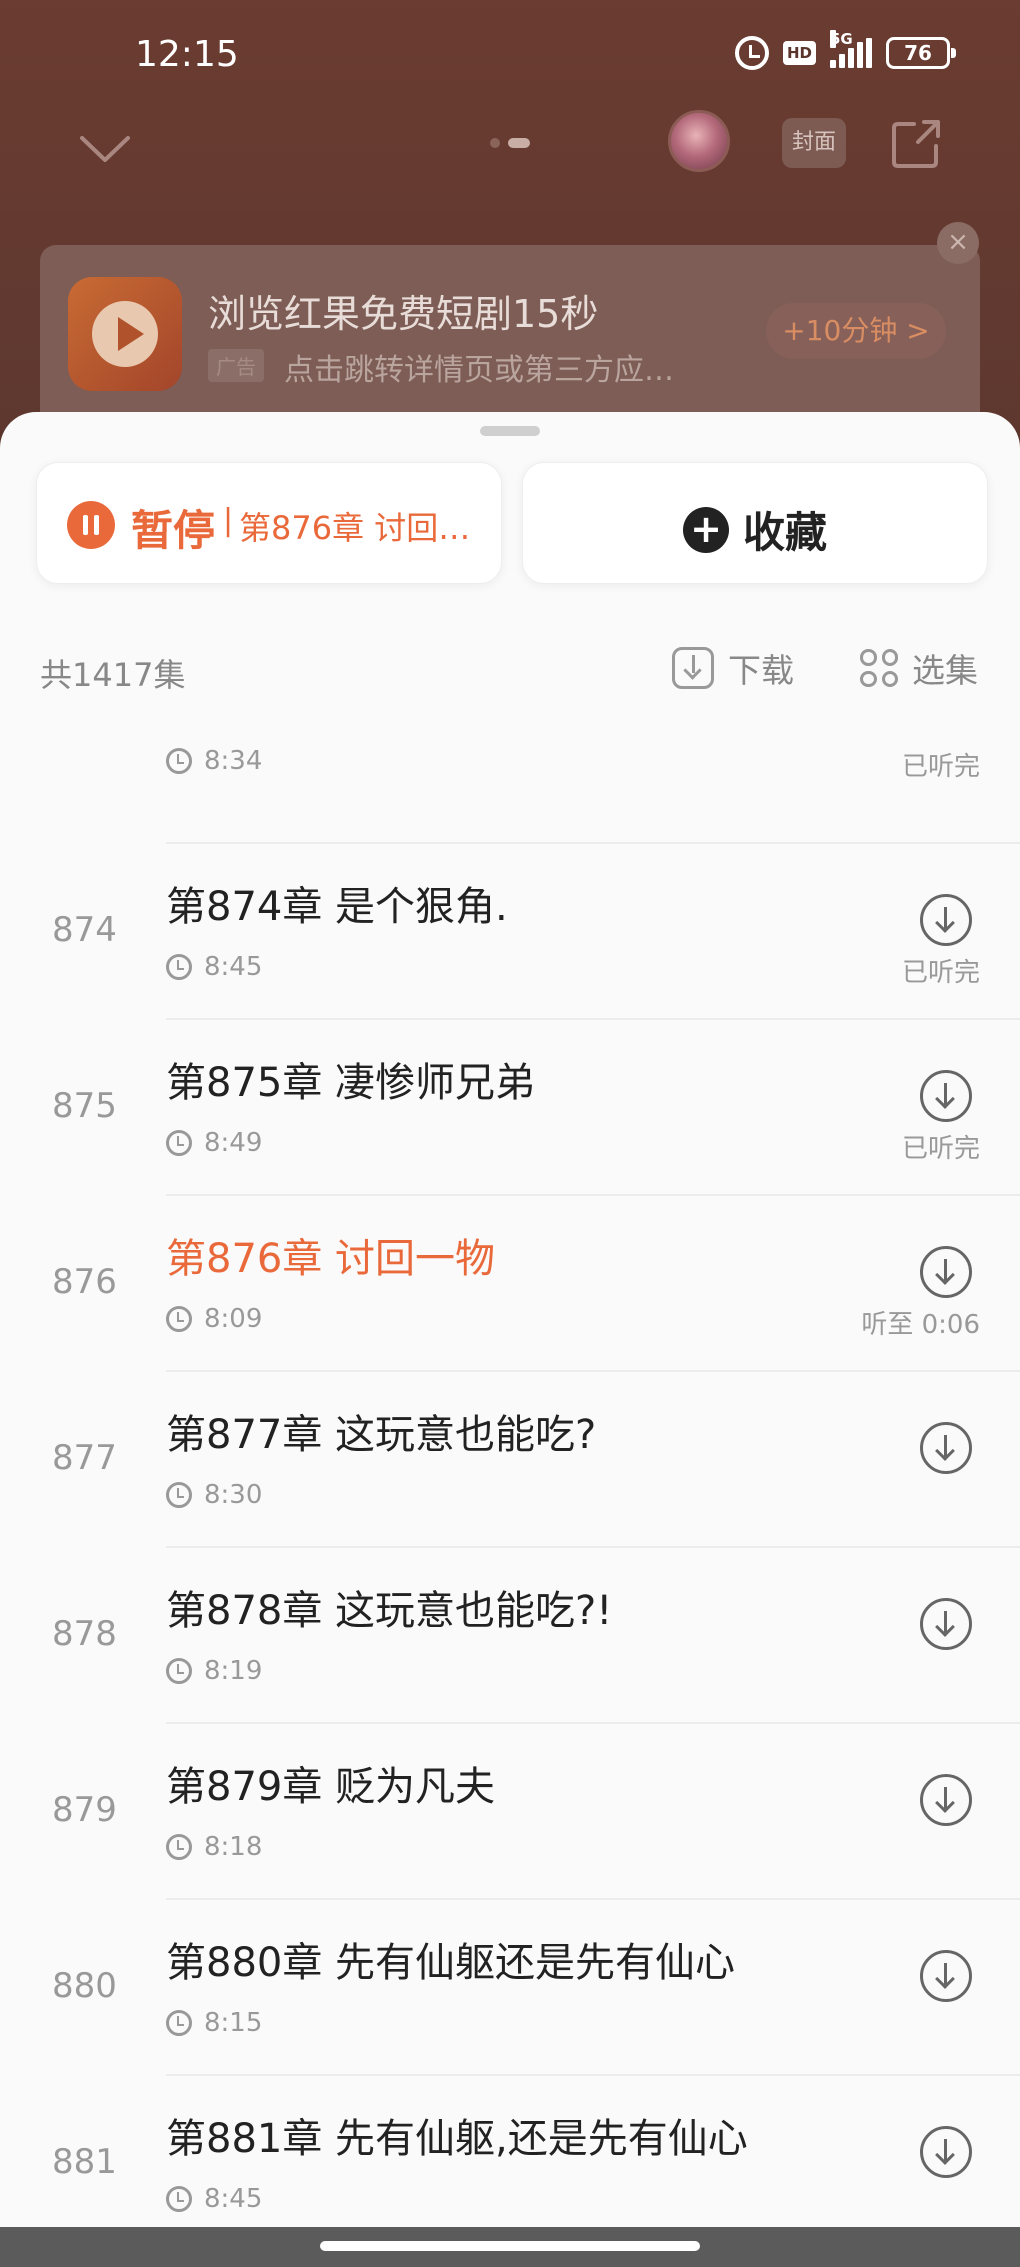 The height and width of the screenshot is (2267, 1020). Describe the element at coordinates (233, 1671) in the screenshot. I see `episode-duration: 8:19` at that location.